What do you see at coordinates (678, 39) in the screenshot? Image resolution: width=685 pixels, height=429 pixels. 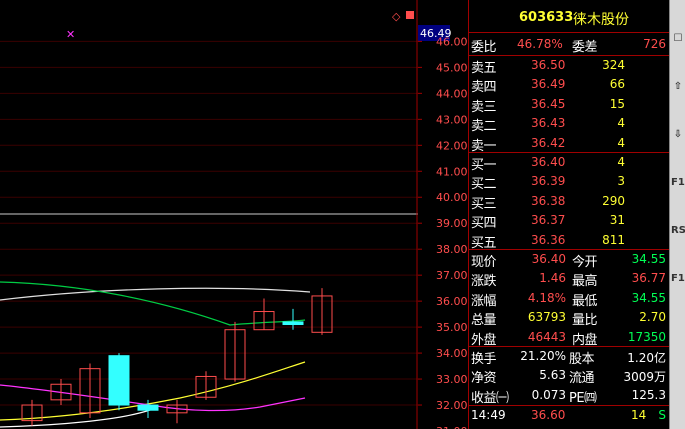 I see `toolbar-button: ☐` at bounding box center [678, 39].